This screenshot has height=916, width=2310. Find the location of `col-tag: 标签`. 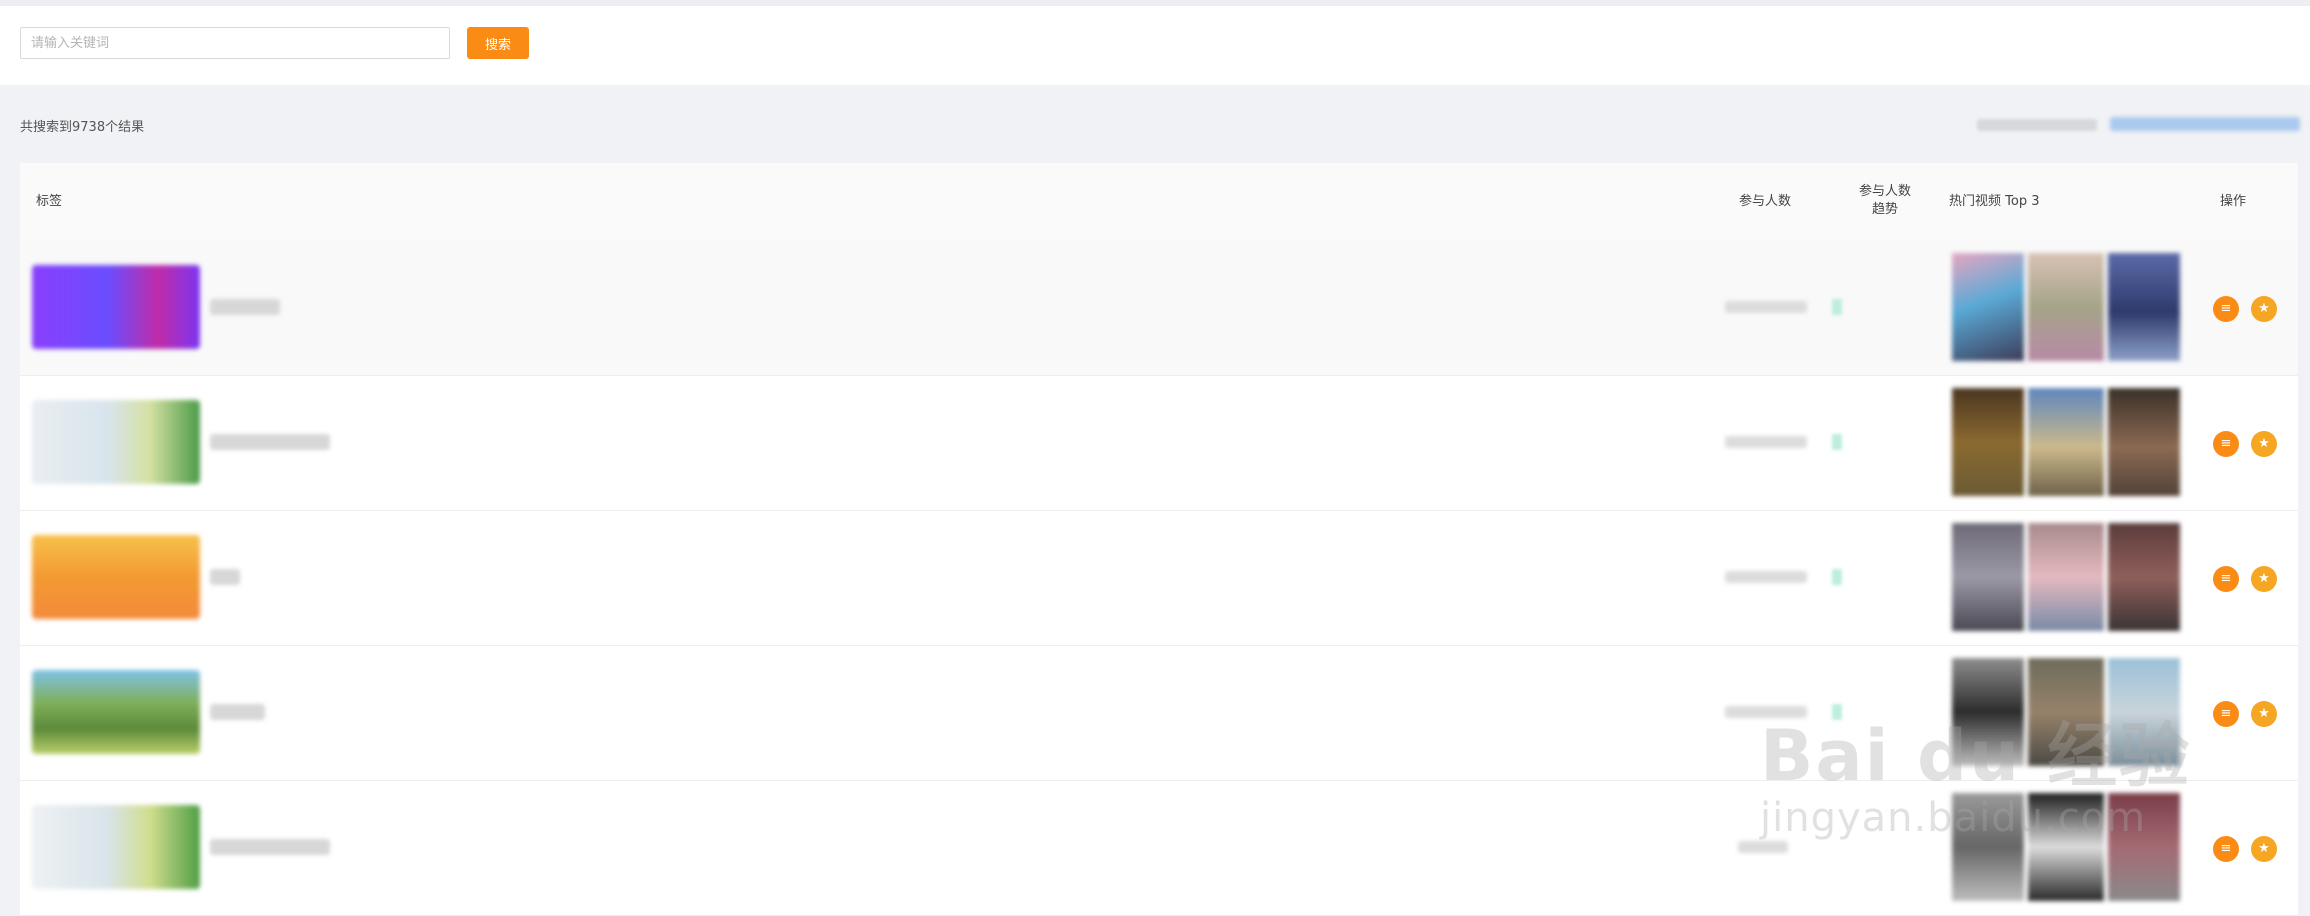

col-tag: 标签 is located at coordinates (49, 201).